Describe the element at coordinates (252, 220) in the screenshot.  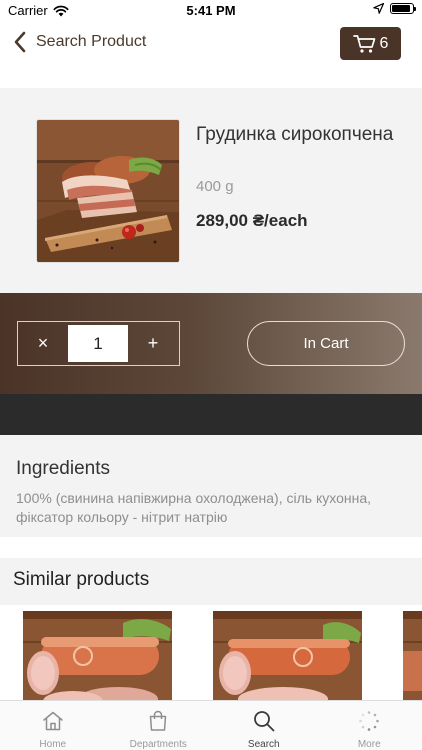
I see `product-price: 289,00 ₴/each` at that location.